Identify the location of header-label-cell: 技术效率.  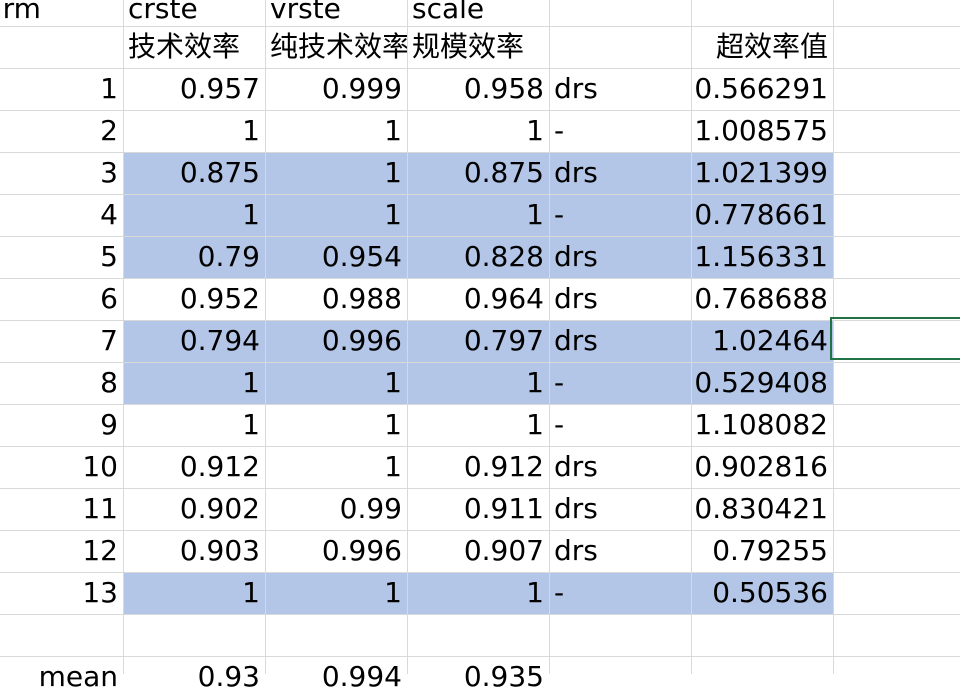
(194, 47).